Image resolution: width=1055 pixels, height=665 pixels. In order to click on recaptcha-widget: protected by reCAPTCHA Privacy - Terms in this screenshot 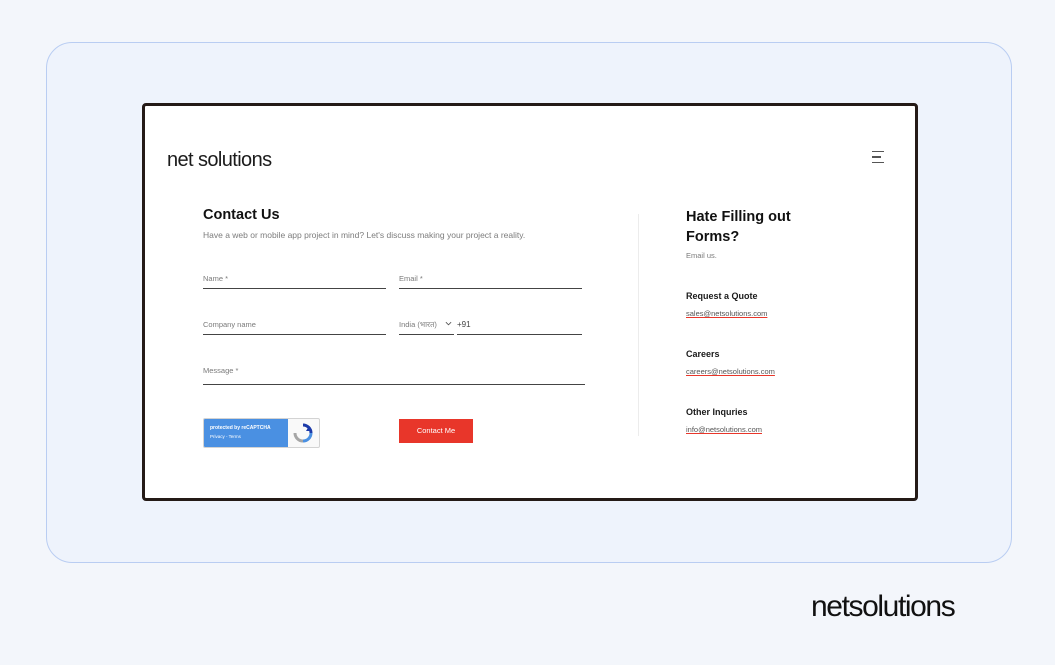, I will do `click(261, 433)`.